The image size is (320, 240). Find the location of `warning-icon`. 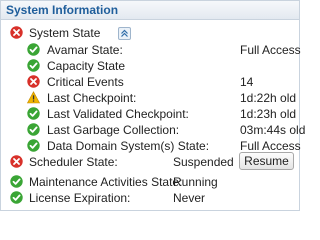

warning-icon is located at coordinates (33, 97).